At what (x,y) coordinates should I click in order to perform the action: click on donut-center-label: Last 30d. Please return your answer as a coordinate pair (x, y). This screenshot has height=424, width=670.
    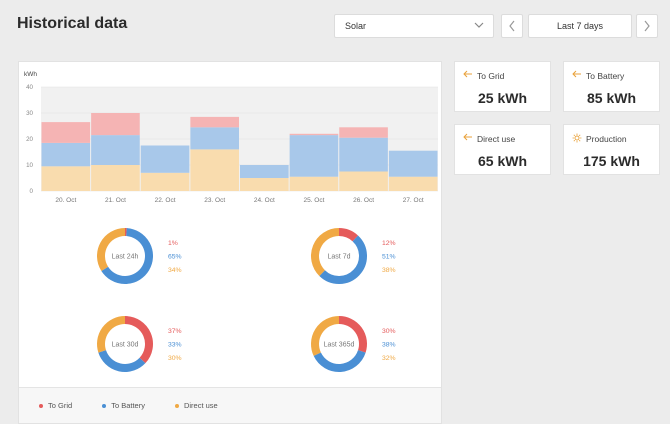
    Looking at the image, I should click on (125, 345).